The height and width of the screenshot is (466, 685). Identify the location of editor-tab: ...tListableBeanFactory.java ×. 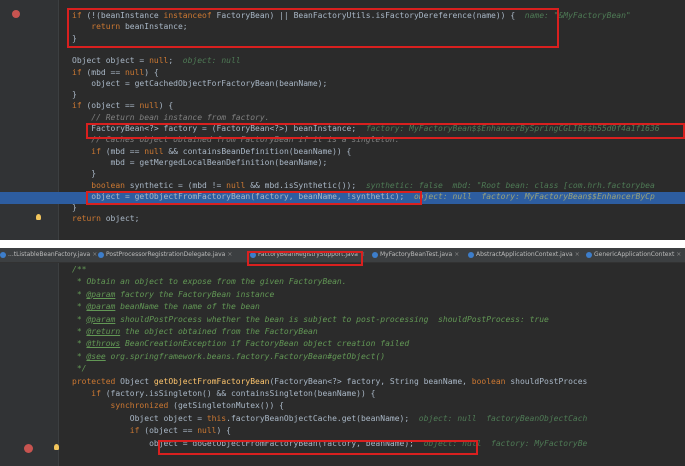
(48, 255).